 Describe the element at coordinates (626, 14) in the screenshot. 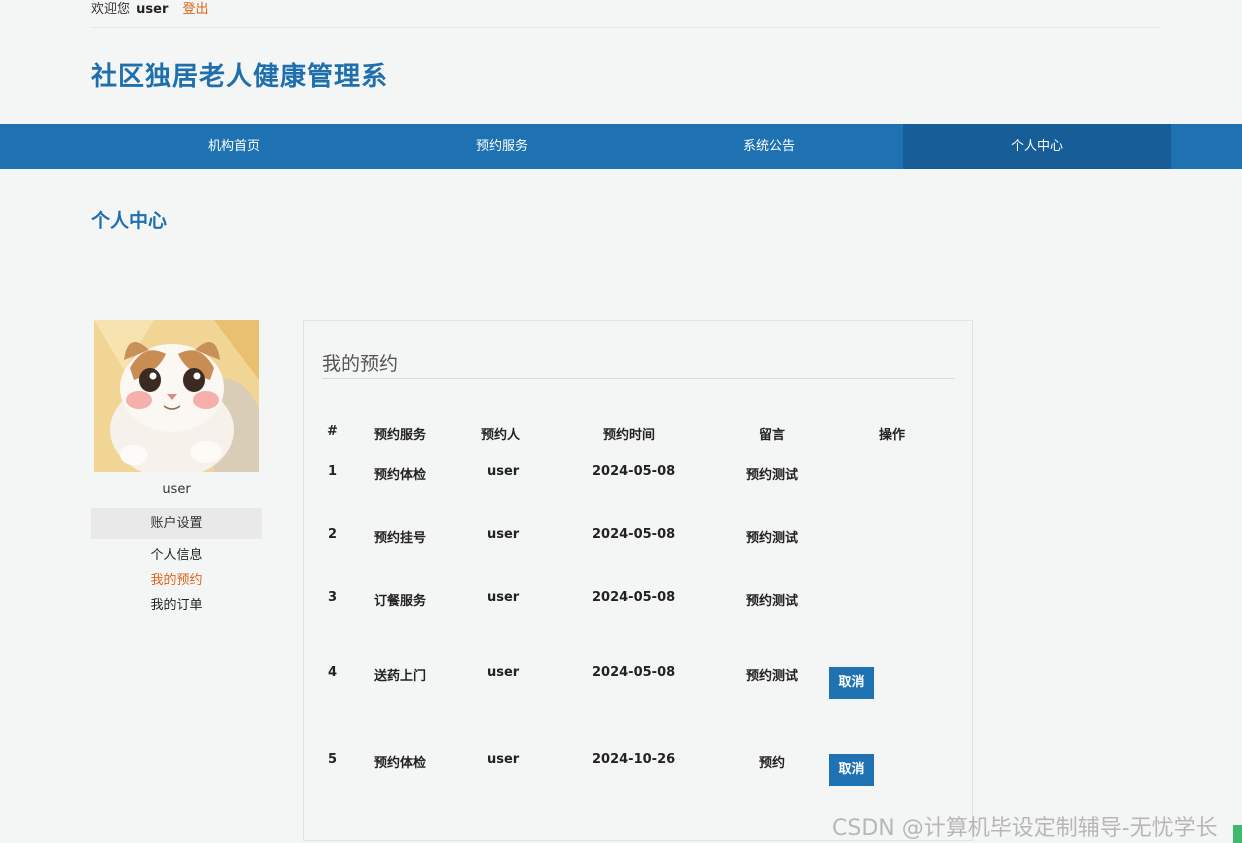

I see `top-bar: 欢迎您 user 登出` at that location.